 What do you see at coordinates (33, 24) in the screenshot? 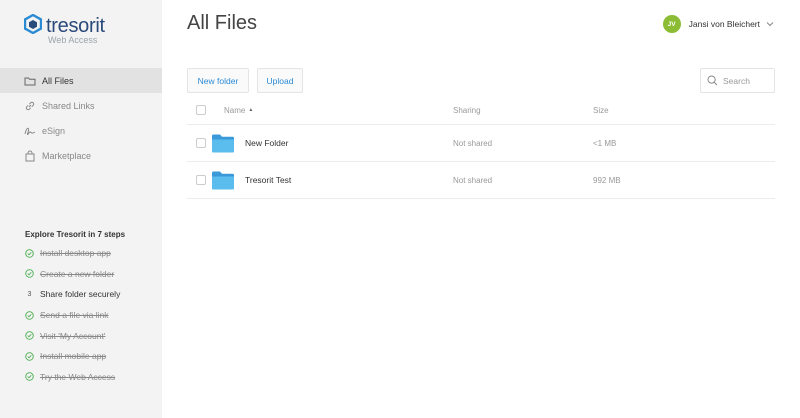
I see `tresorit-logo-icon` at bounding box center [33, 24].